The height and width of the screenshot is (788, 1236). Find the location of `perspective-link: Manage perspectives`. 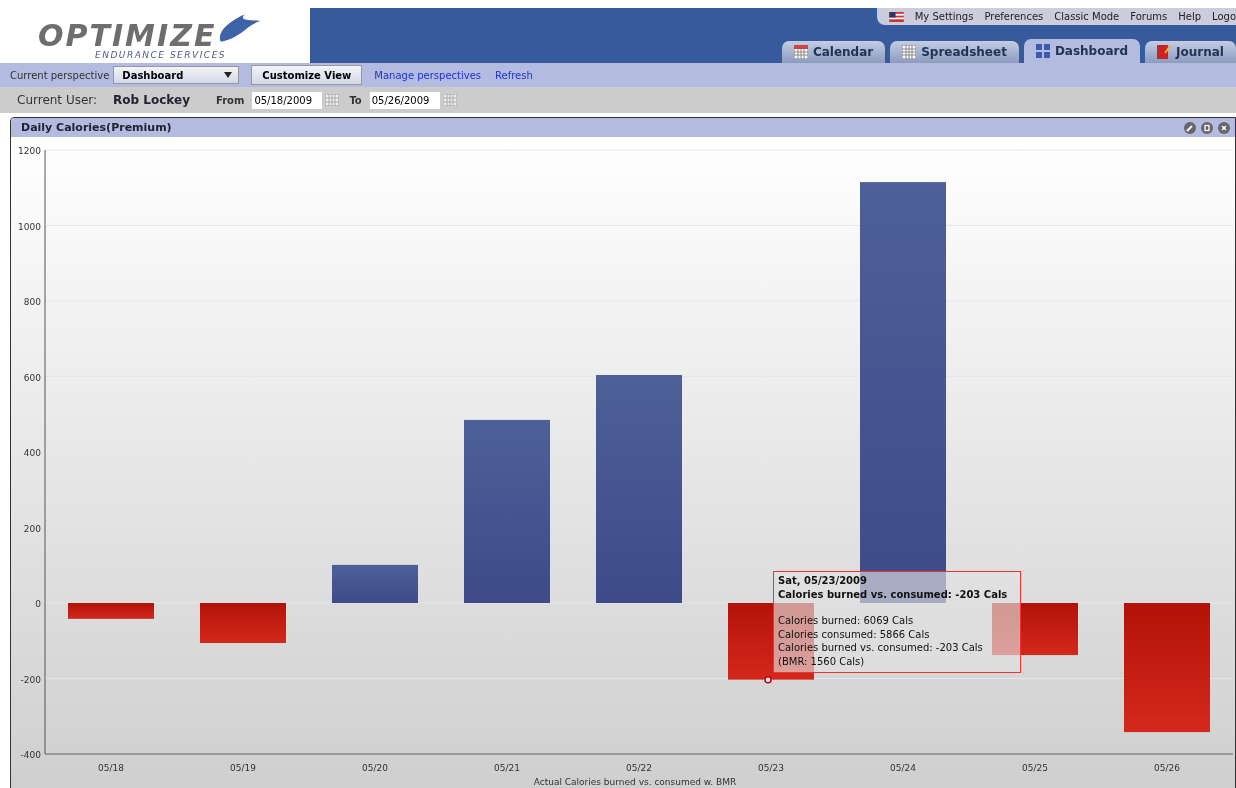

perspective-link: Manage perspectives is located at coordinates (428, 75).